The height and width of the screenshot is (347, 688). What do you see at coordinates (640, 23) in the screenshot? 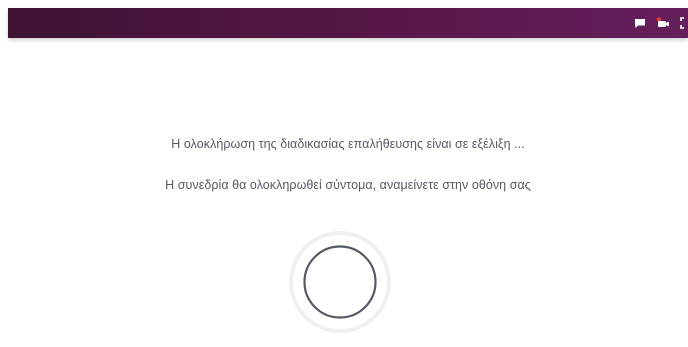
I see `chat-icon` at bounding box center [640, 23].